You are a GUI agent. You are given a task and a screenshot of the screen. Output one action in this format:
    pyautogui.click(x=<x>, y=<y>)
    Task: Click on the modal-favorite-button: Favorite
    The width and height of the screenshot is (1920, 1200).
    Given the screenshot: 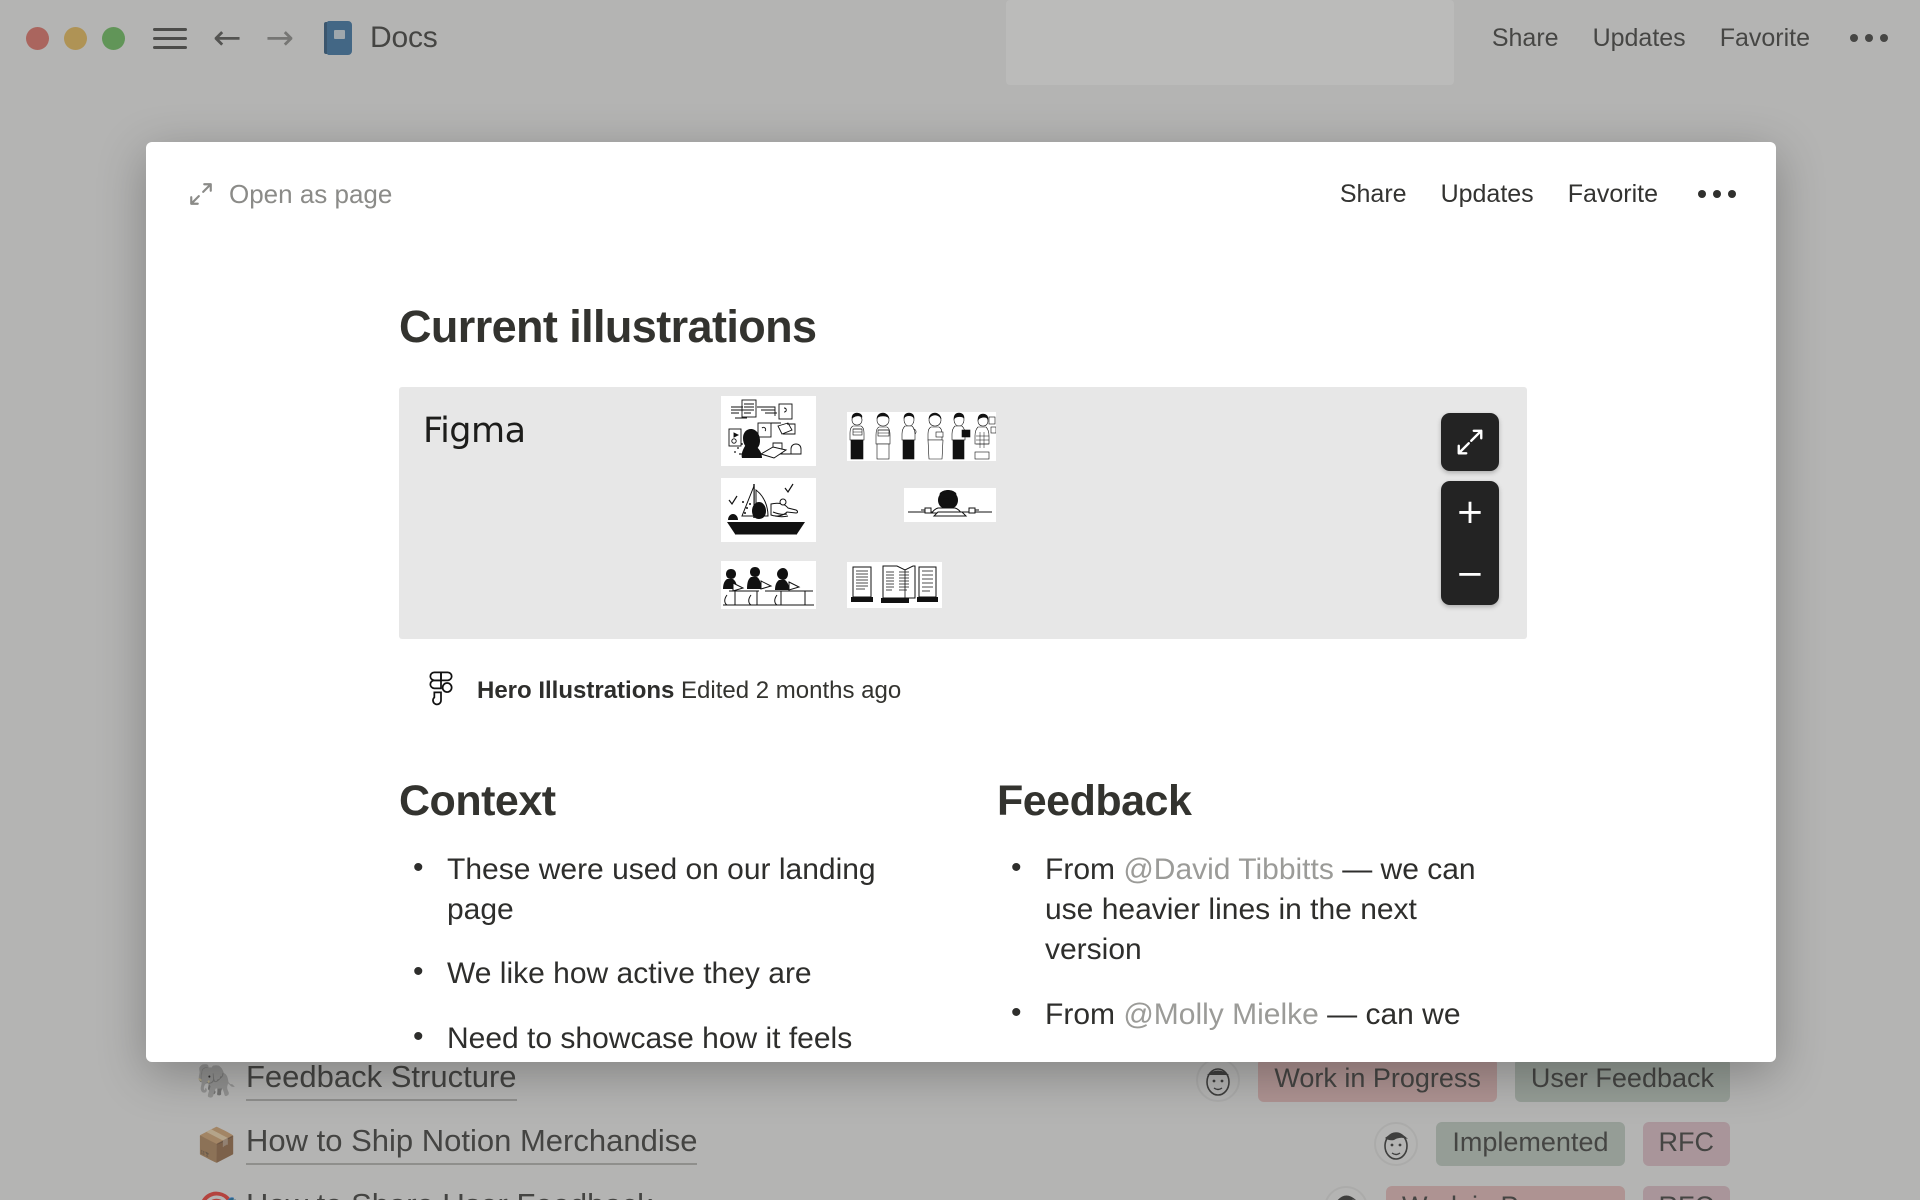 What is the action you would take?
    pyautogui.click(x=1613, y=194)
    